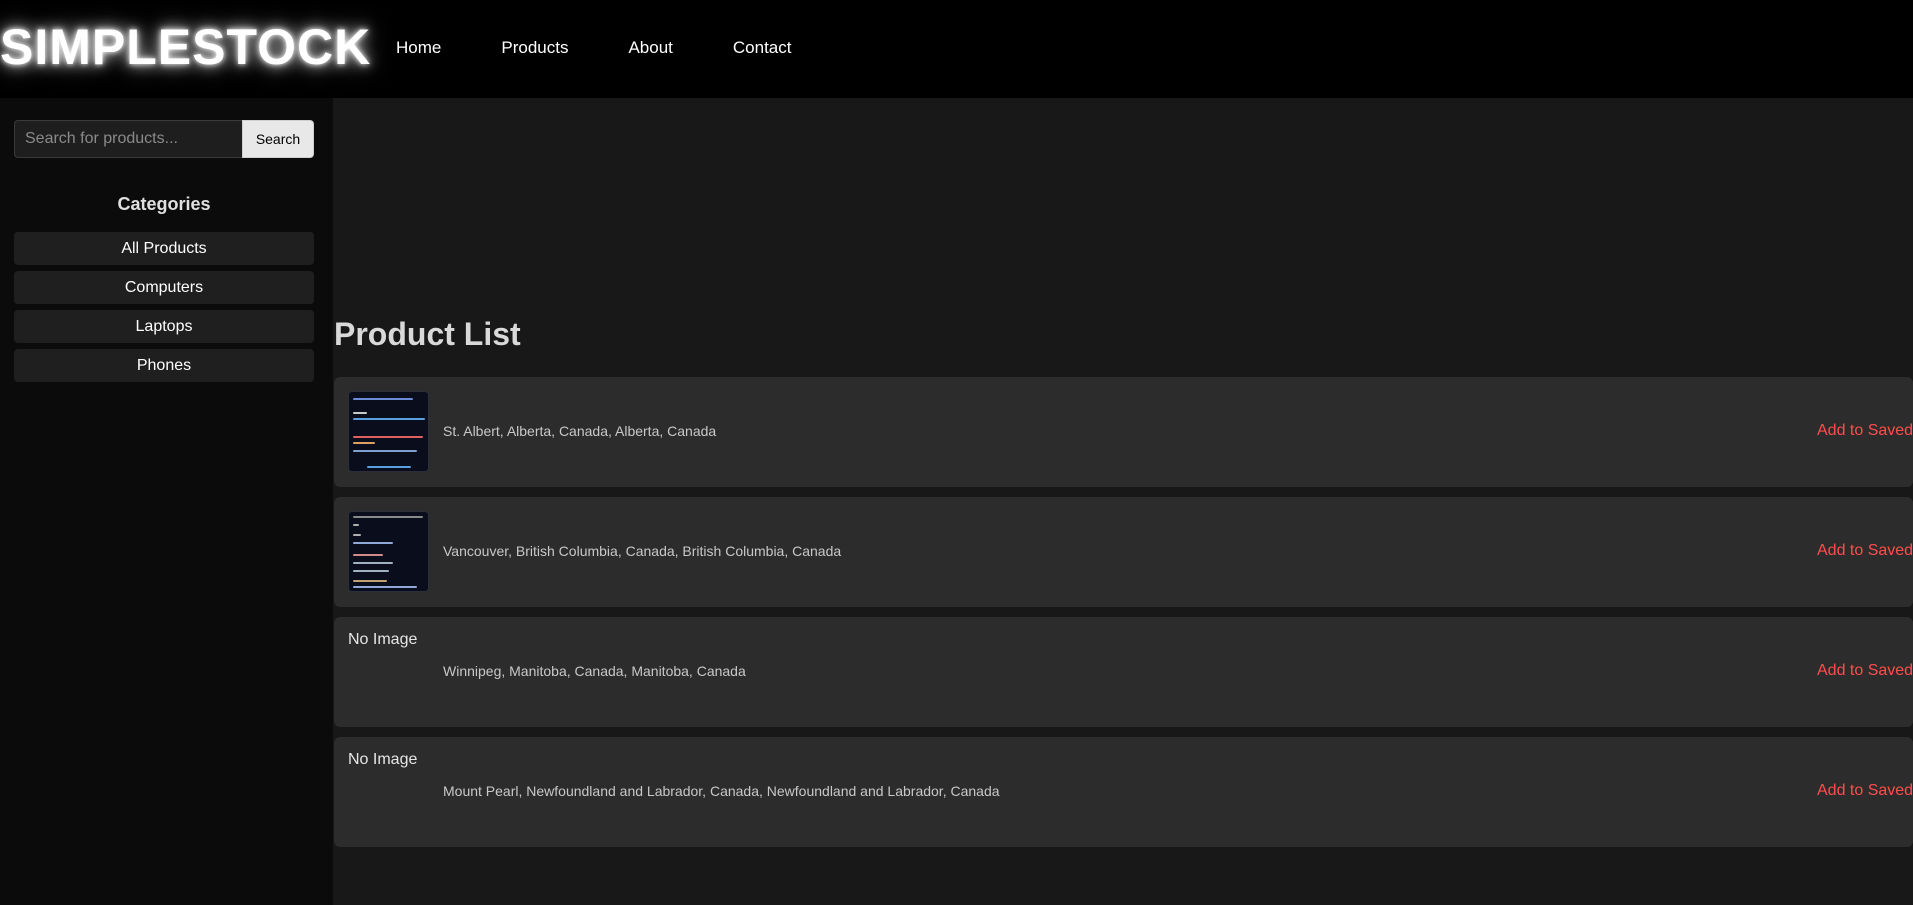 This screenshot has width=1913, height=905. I want to click on main-nav: Home Products About Contact, so click(623, 48).